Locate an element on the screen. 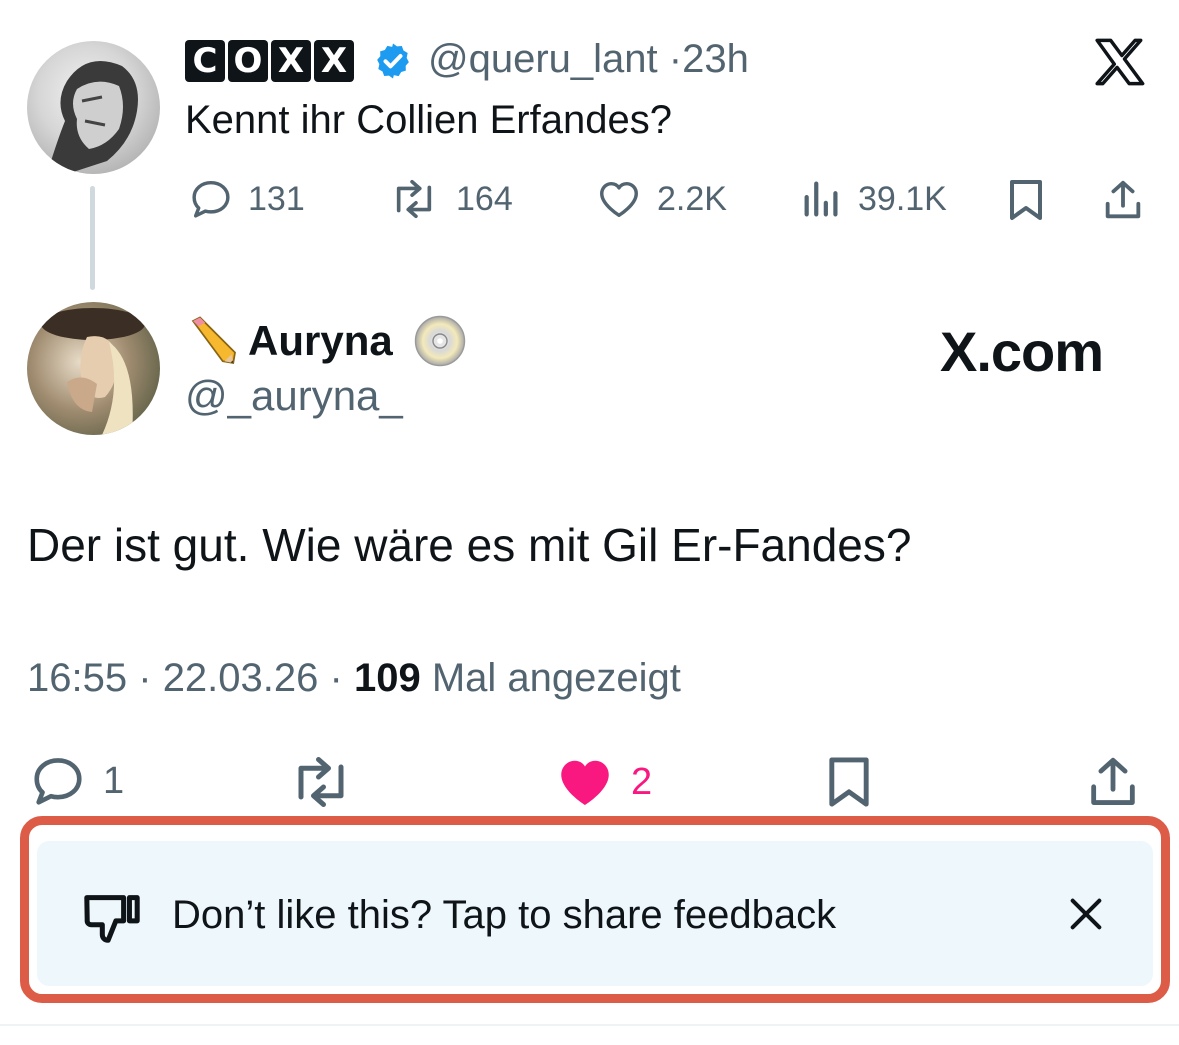 Image resolution: width=1179 pixels, height=1045 pixels. tweet-time: 23h is located at coordinates (715, 59).